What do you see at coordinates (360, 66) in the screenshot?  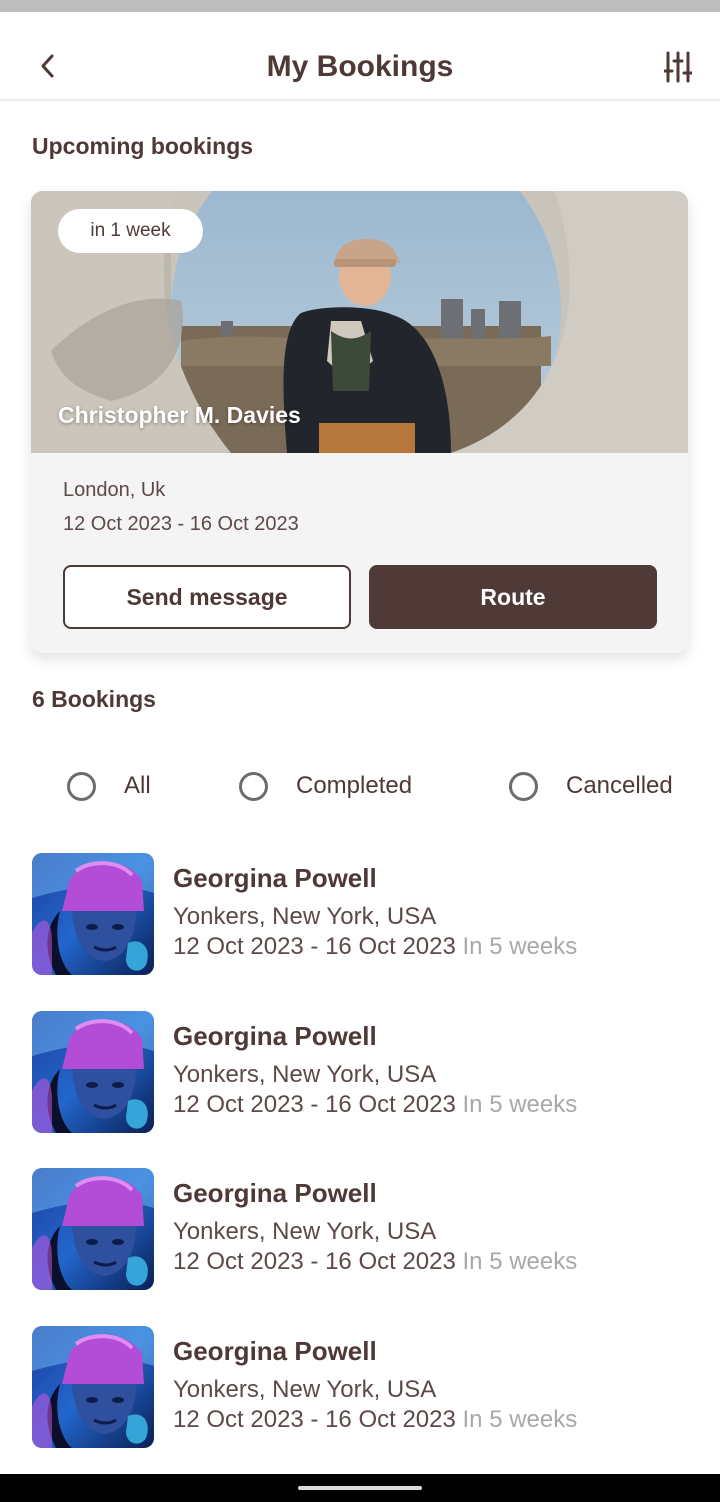 I see `page-title: My Bookings` at bounding box center [360, 66].